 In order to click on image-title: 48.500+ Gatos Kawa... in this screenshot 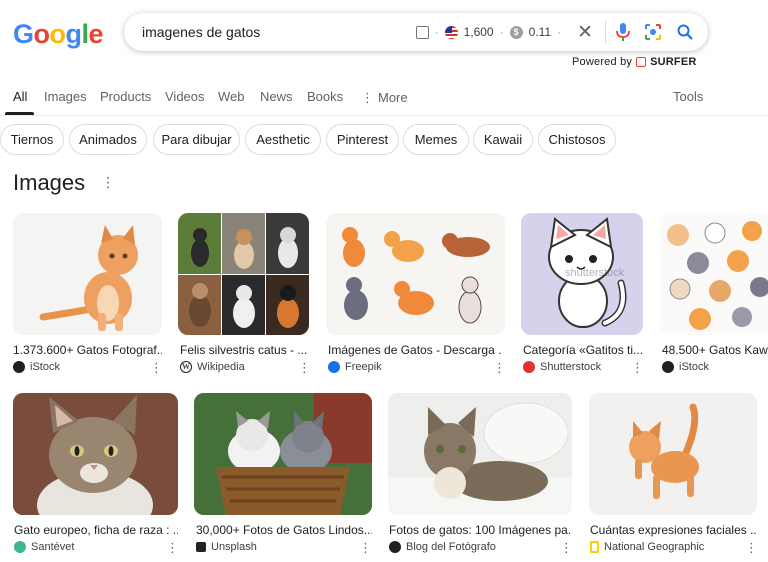, I will do `click(715, 350)`.